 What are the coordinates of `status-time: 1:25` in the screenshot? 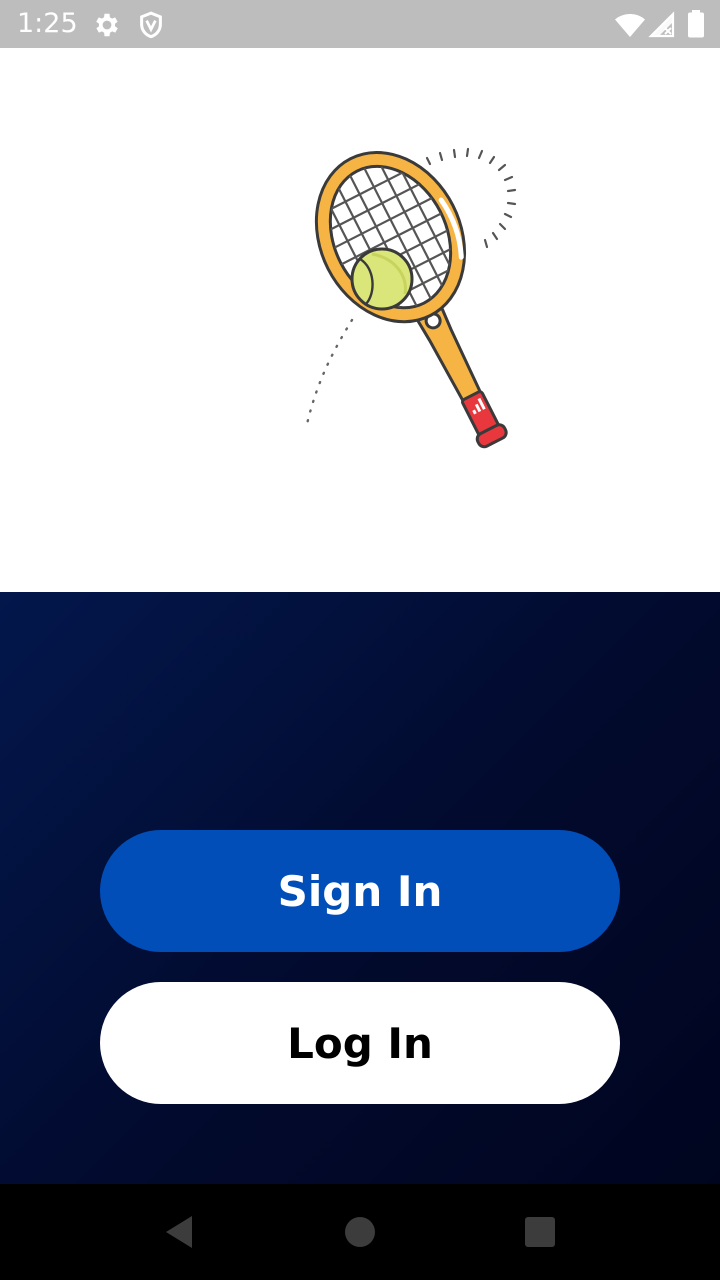 It's located at (47, 23).